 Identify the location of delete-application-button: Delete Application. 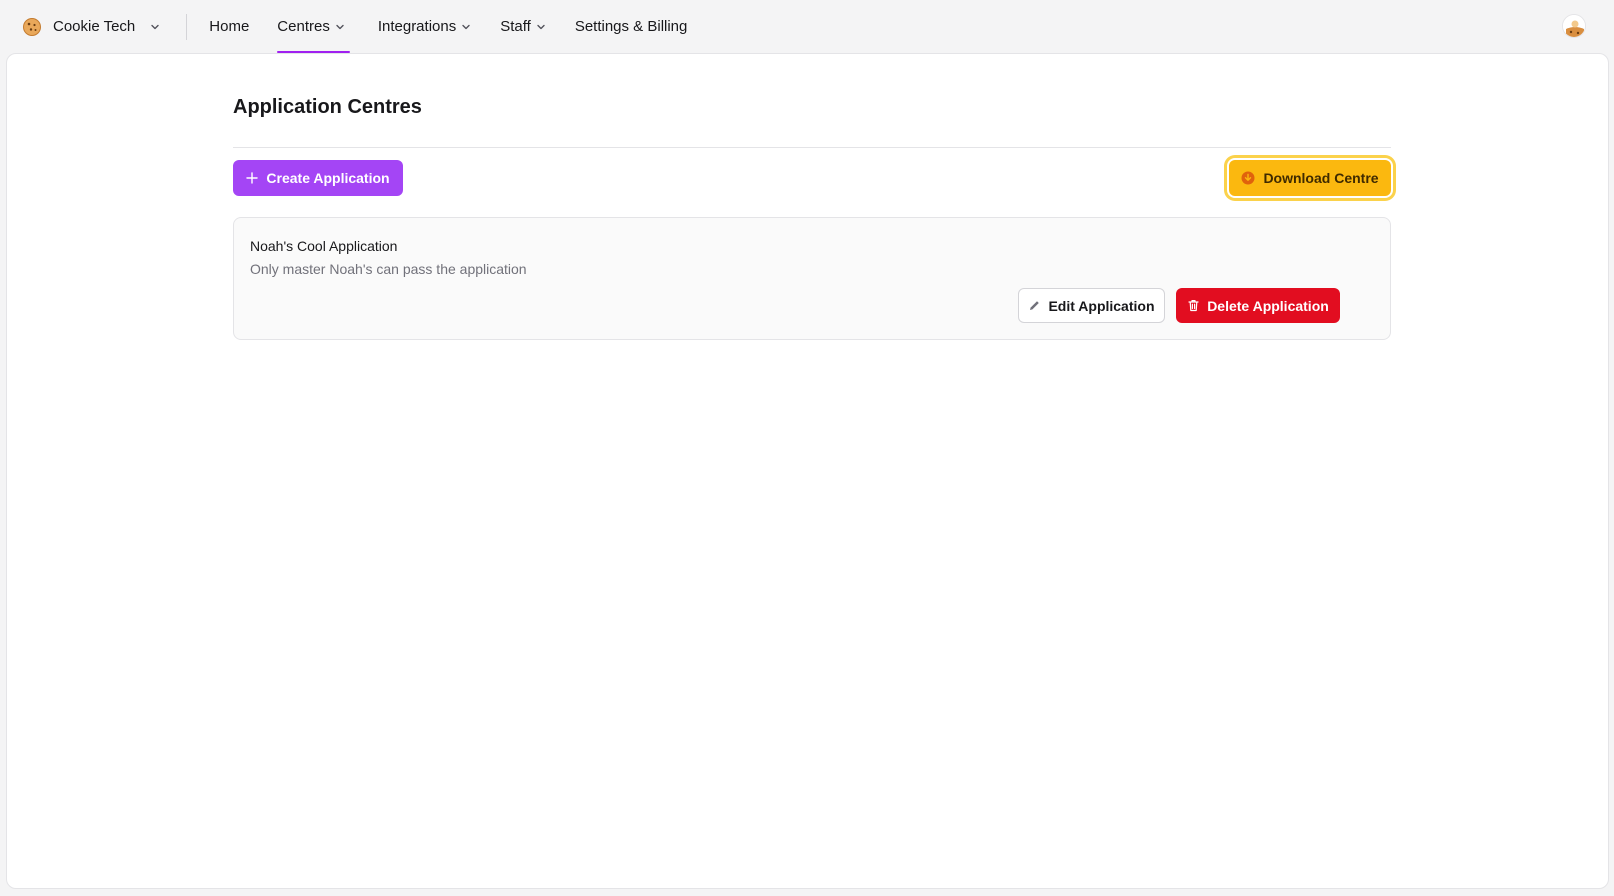
(1258, 305).